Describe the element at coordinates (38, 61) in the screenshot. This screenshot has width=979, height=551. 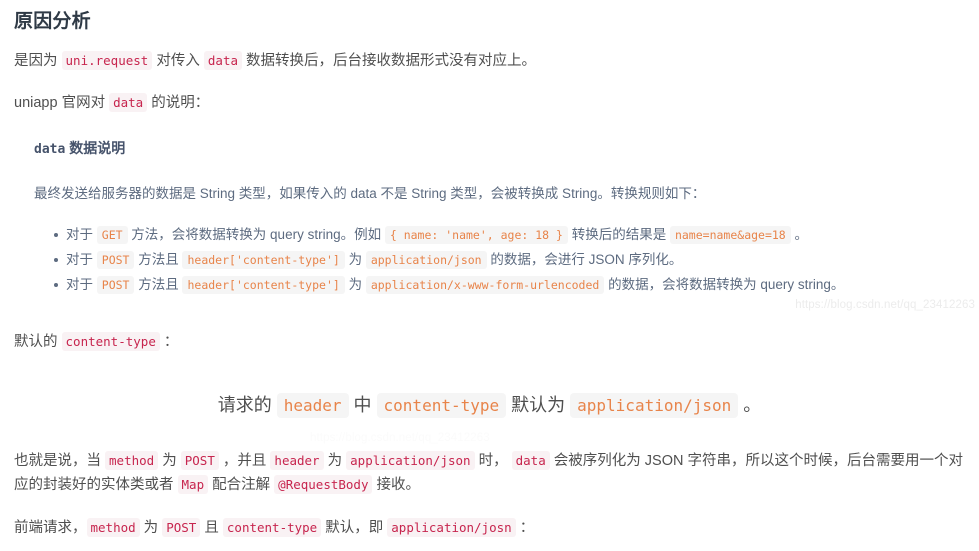
I see `text-segment: 是因为` at that location.